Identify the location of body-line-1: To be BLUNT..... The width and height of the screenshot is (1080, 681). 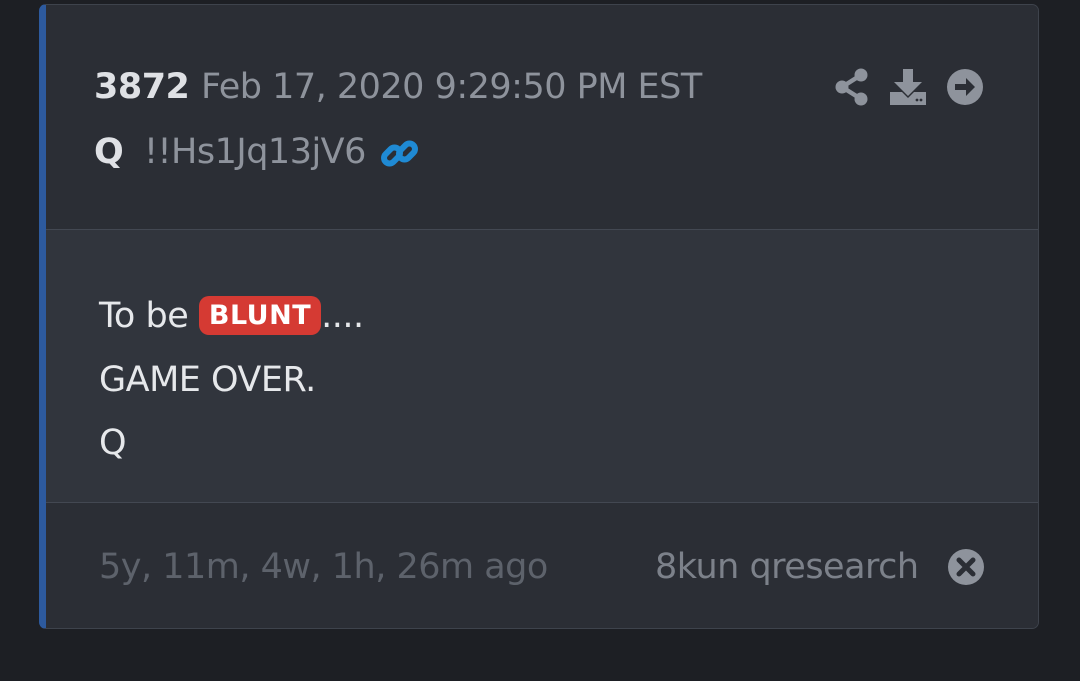
(231, 316).